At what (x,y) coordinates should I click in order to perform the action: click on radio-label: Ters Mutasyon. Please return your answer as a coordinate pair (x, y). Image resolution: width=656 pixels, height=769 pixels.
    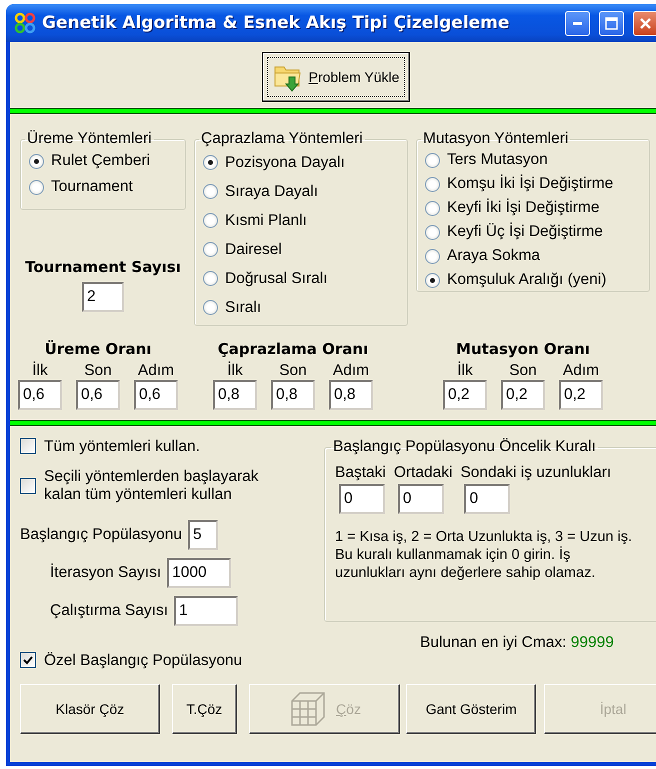
    Looking at the image, I should click on (497, 160).